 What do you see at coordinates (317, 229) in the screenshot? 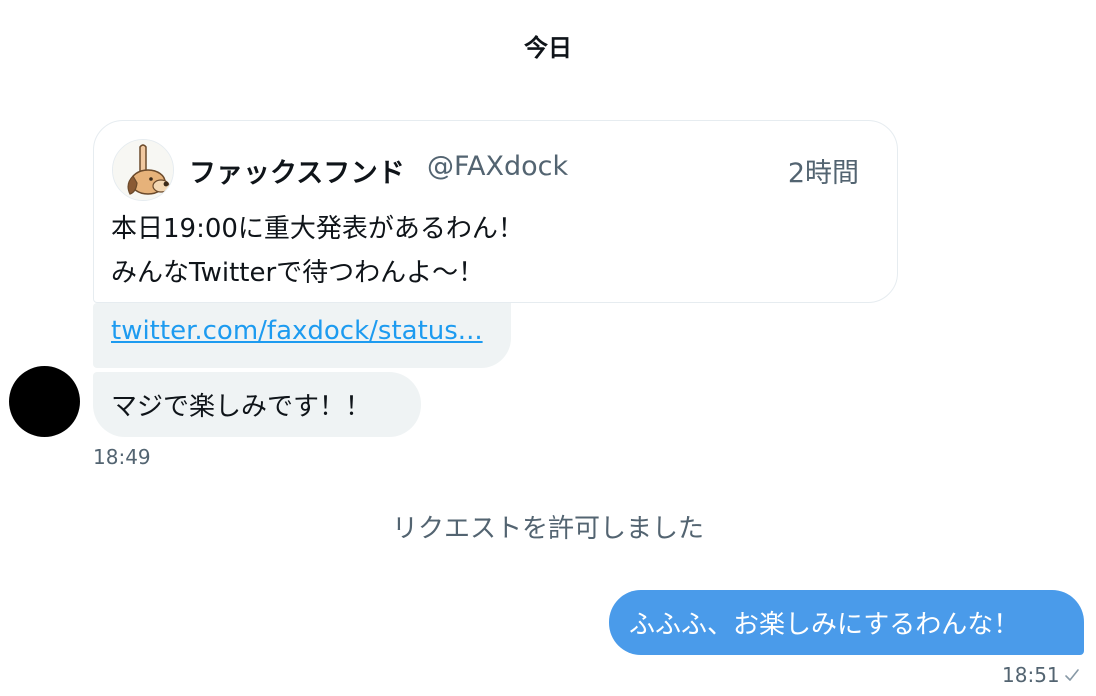
I see `tweet-text-line: 本日19:00に重大発表があるわん！` at bounding box center [317, 229].